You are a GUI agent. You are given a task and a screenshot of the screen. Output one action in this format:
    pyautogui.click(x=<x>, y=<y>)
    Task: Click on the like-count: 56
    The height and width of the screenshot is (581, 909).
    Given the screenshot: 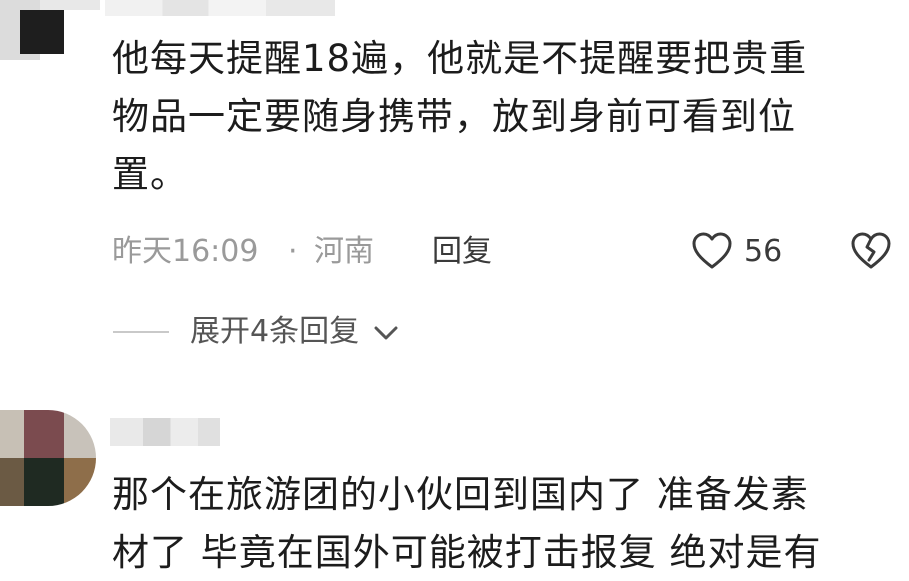 What is the action you would take?
    pyautogui.click(x=763, y=251)
    